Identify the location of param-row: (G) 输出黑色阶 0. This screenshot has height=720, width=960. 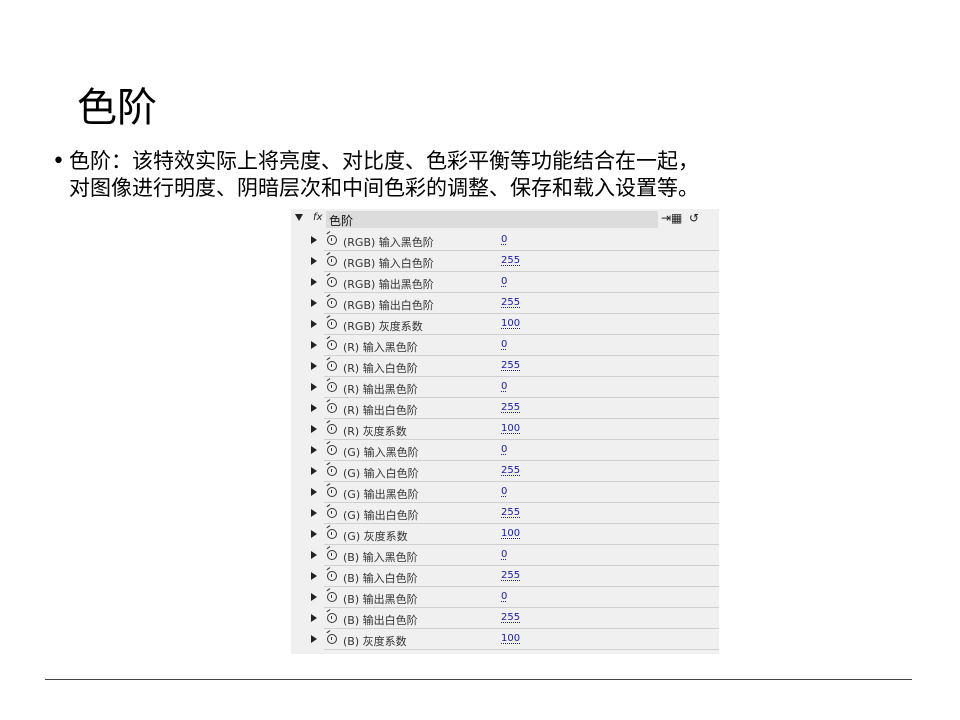
(505, 492).